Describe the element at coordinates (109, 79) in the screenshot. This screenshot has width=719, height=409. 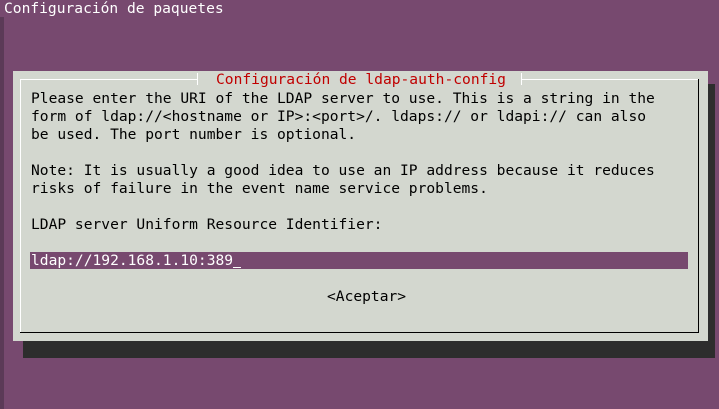
I see `dialog-border-top-left` at that location.